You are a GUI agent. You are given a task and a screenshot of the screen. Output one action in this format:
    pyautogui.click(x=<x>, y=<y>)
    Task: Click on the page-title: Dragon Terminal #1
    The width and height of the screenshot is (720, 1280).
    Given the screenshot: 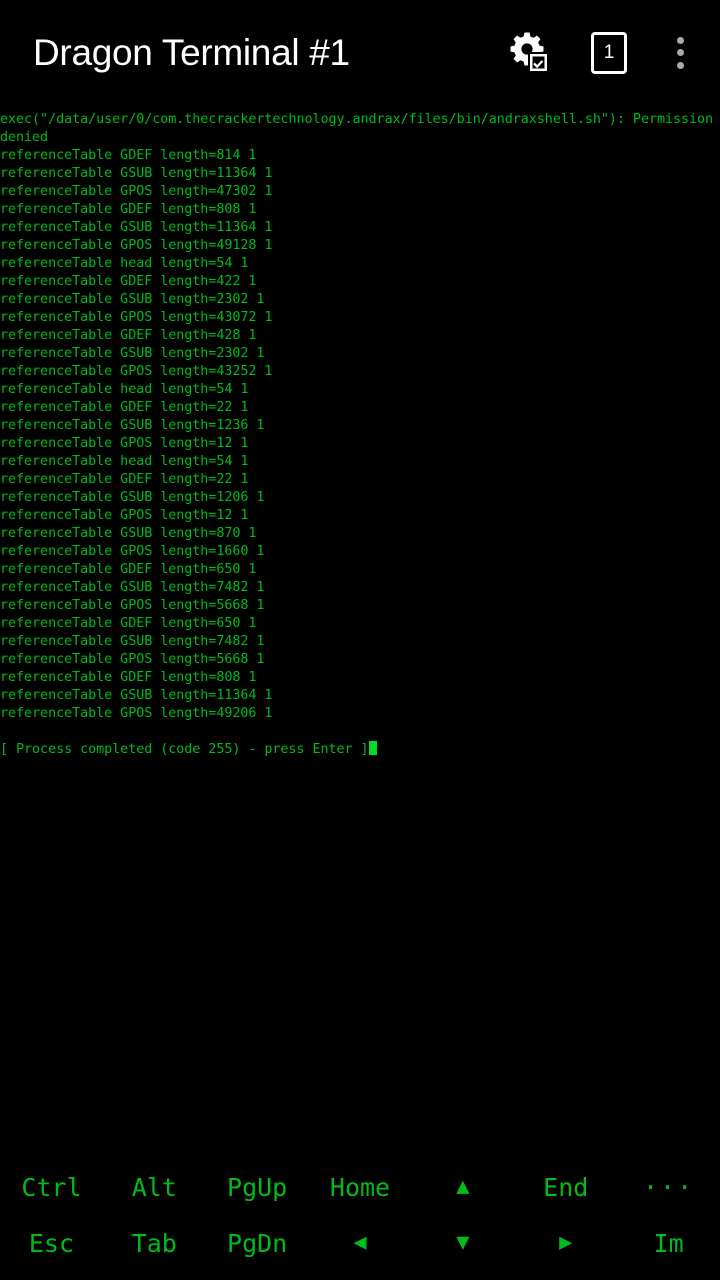 What is the action you would take?
    pyautogui.click(x=191, y=52)
    